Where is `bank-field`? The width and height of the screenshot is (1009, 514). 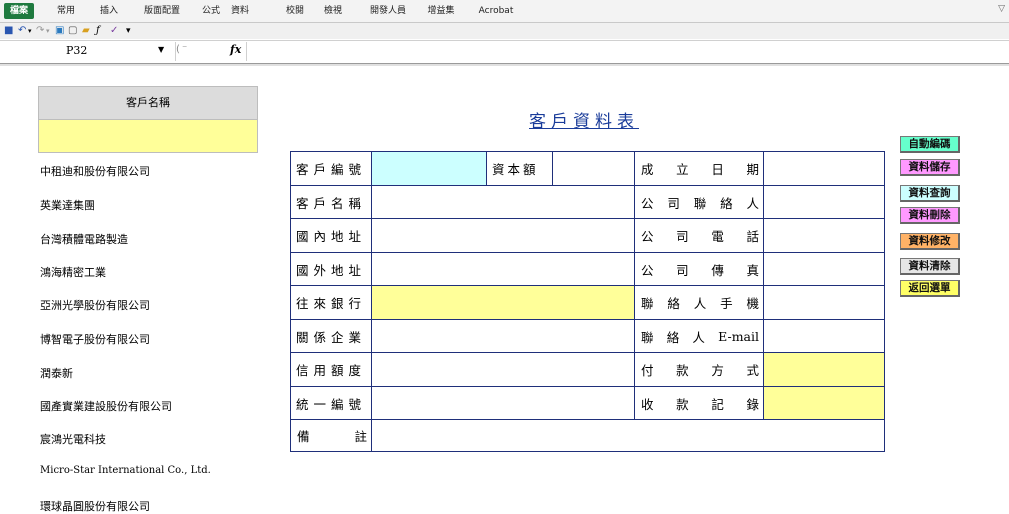 bank-field is located at coordinates (503, 303).